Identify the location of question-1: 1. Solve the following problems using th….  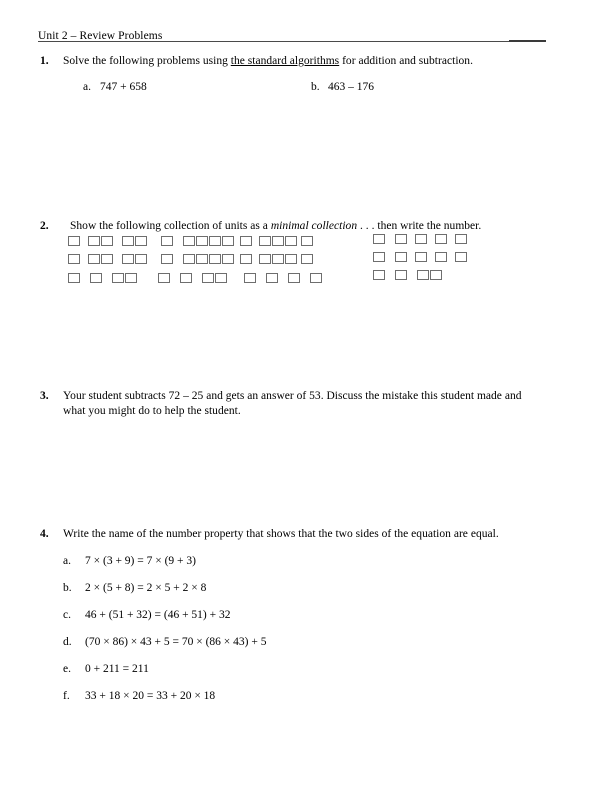
(300, 74).